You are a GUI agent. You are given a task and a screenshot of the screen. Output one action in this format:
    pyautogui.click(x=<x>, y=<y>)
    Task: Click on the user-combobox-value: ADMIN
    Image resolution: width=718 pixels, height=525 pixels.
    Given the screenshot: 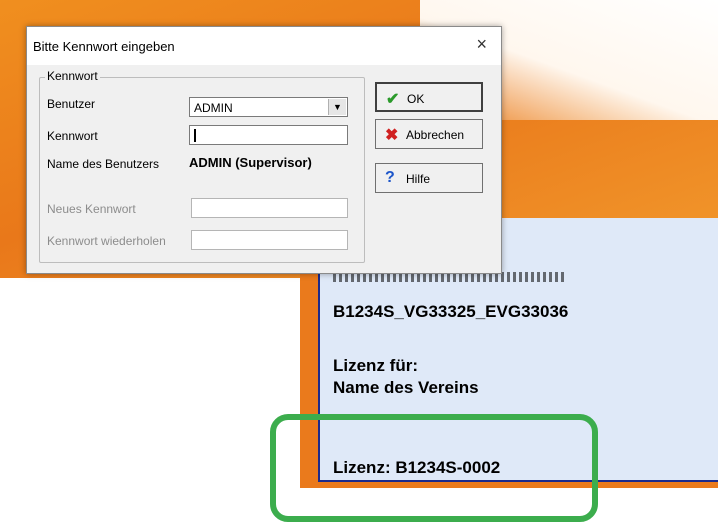 What is the action you would take?
    pyautogui.click(x=213, y=108)
    